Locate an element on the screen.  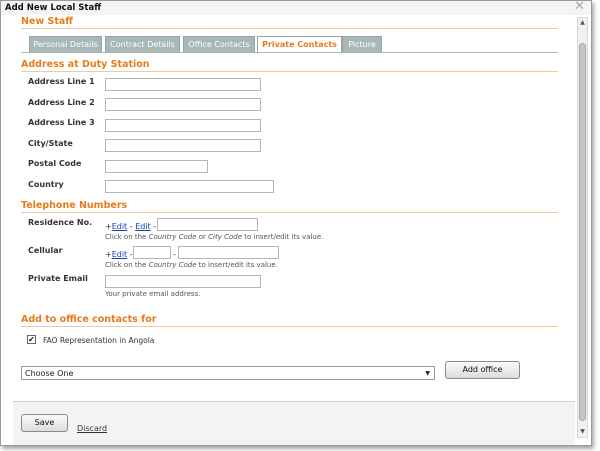
email-hint: Your private email address. is located at coordinates (153, 294).